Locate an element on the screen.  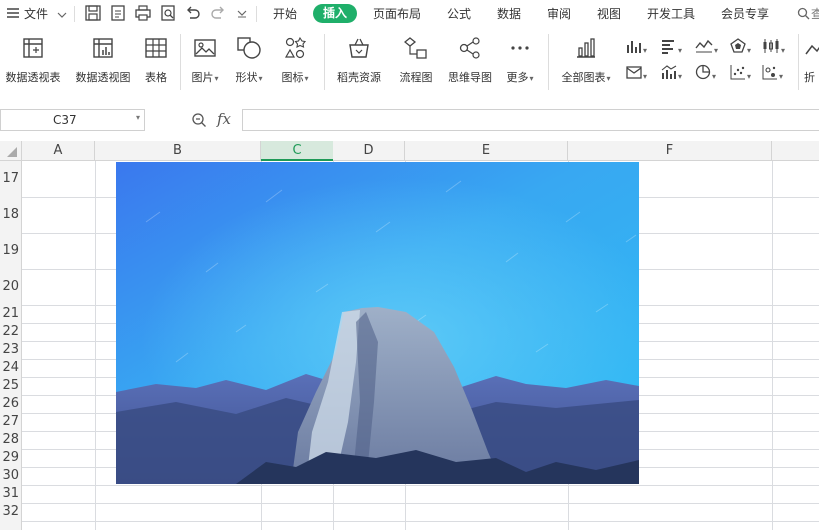
row-header: 31 is located at coordinates (11, 494).